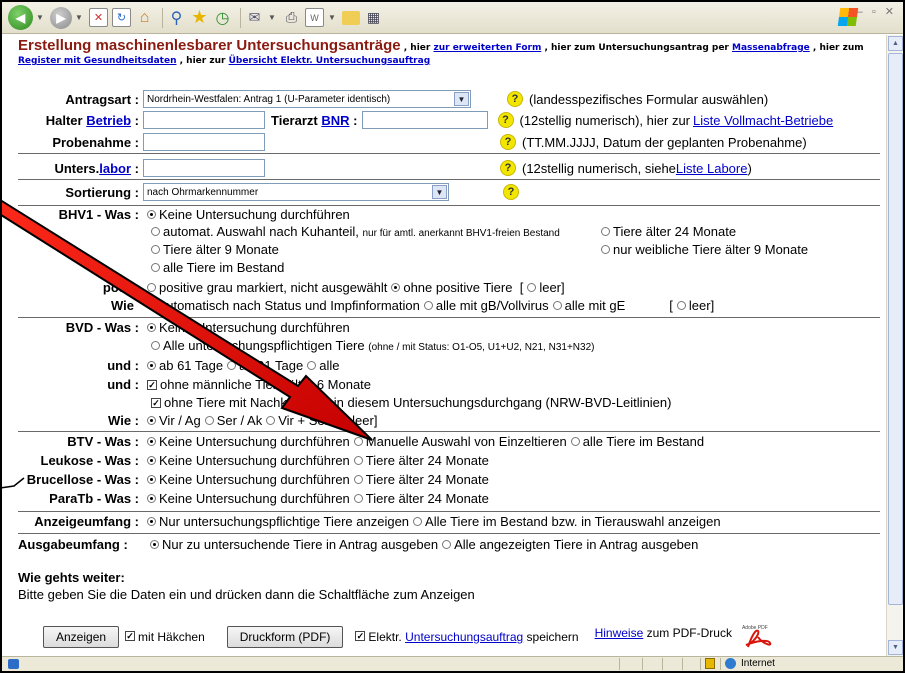 The image size is (905, 673). I want to click on bhv1-radio-gb, so click(428, 306).